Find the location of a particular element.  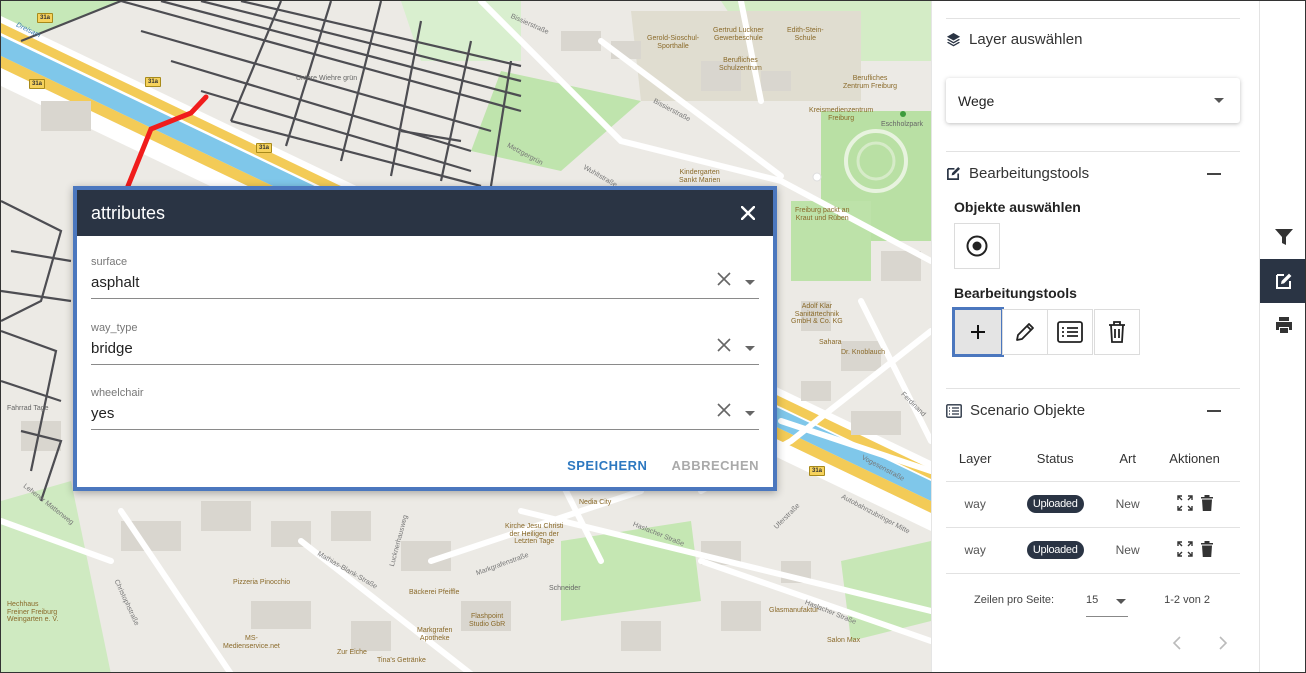

edit-mode-button is located at coordinates (1282, 281).